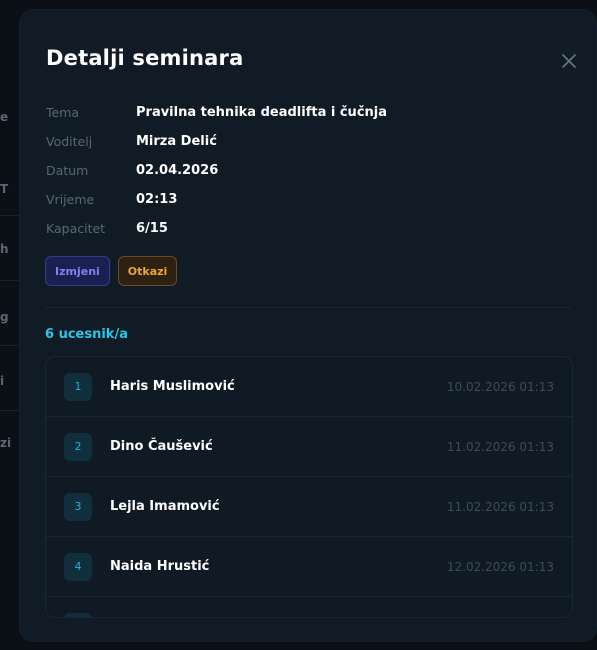 This screenshot has width=597, height=650. I want to click on detail-row-time: Vrijeme 02:13, so click(216, 199).